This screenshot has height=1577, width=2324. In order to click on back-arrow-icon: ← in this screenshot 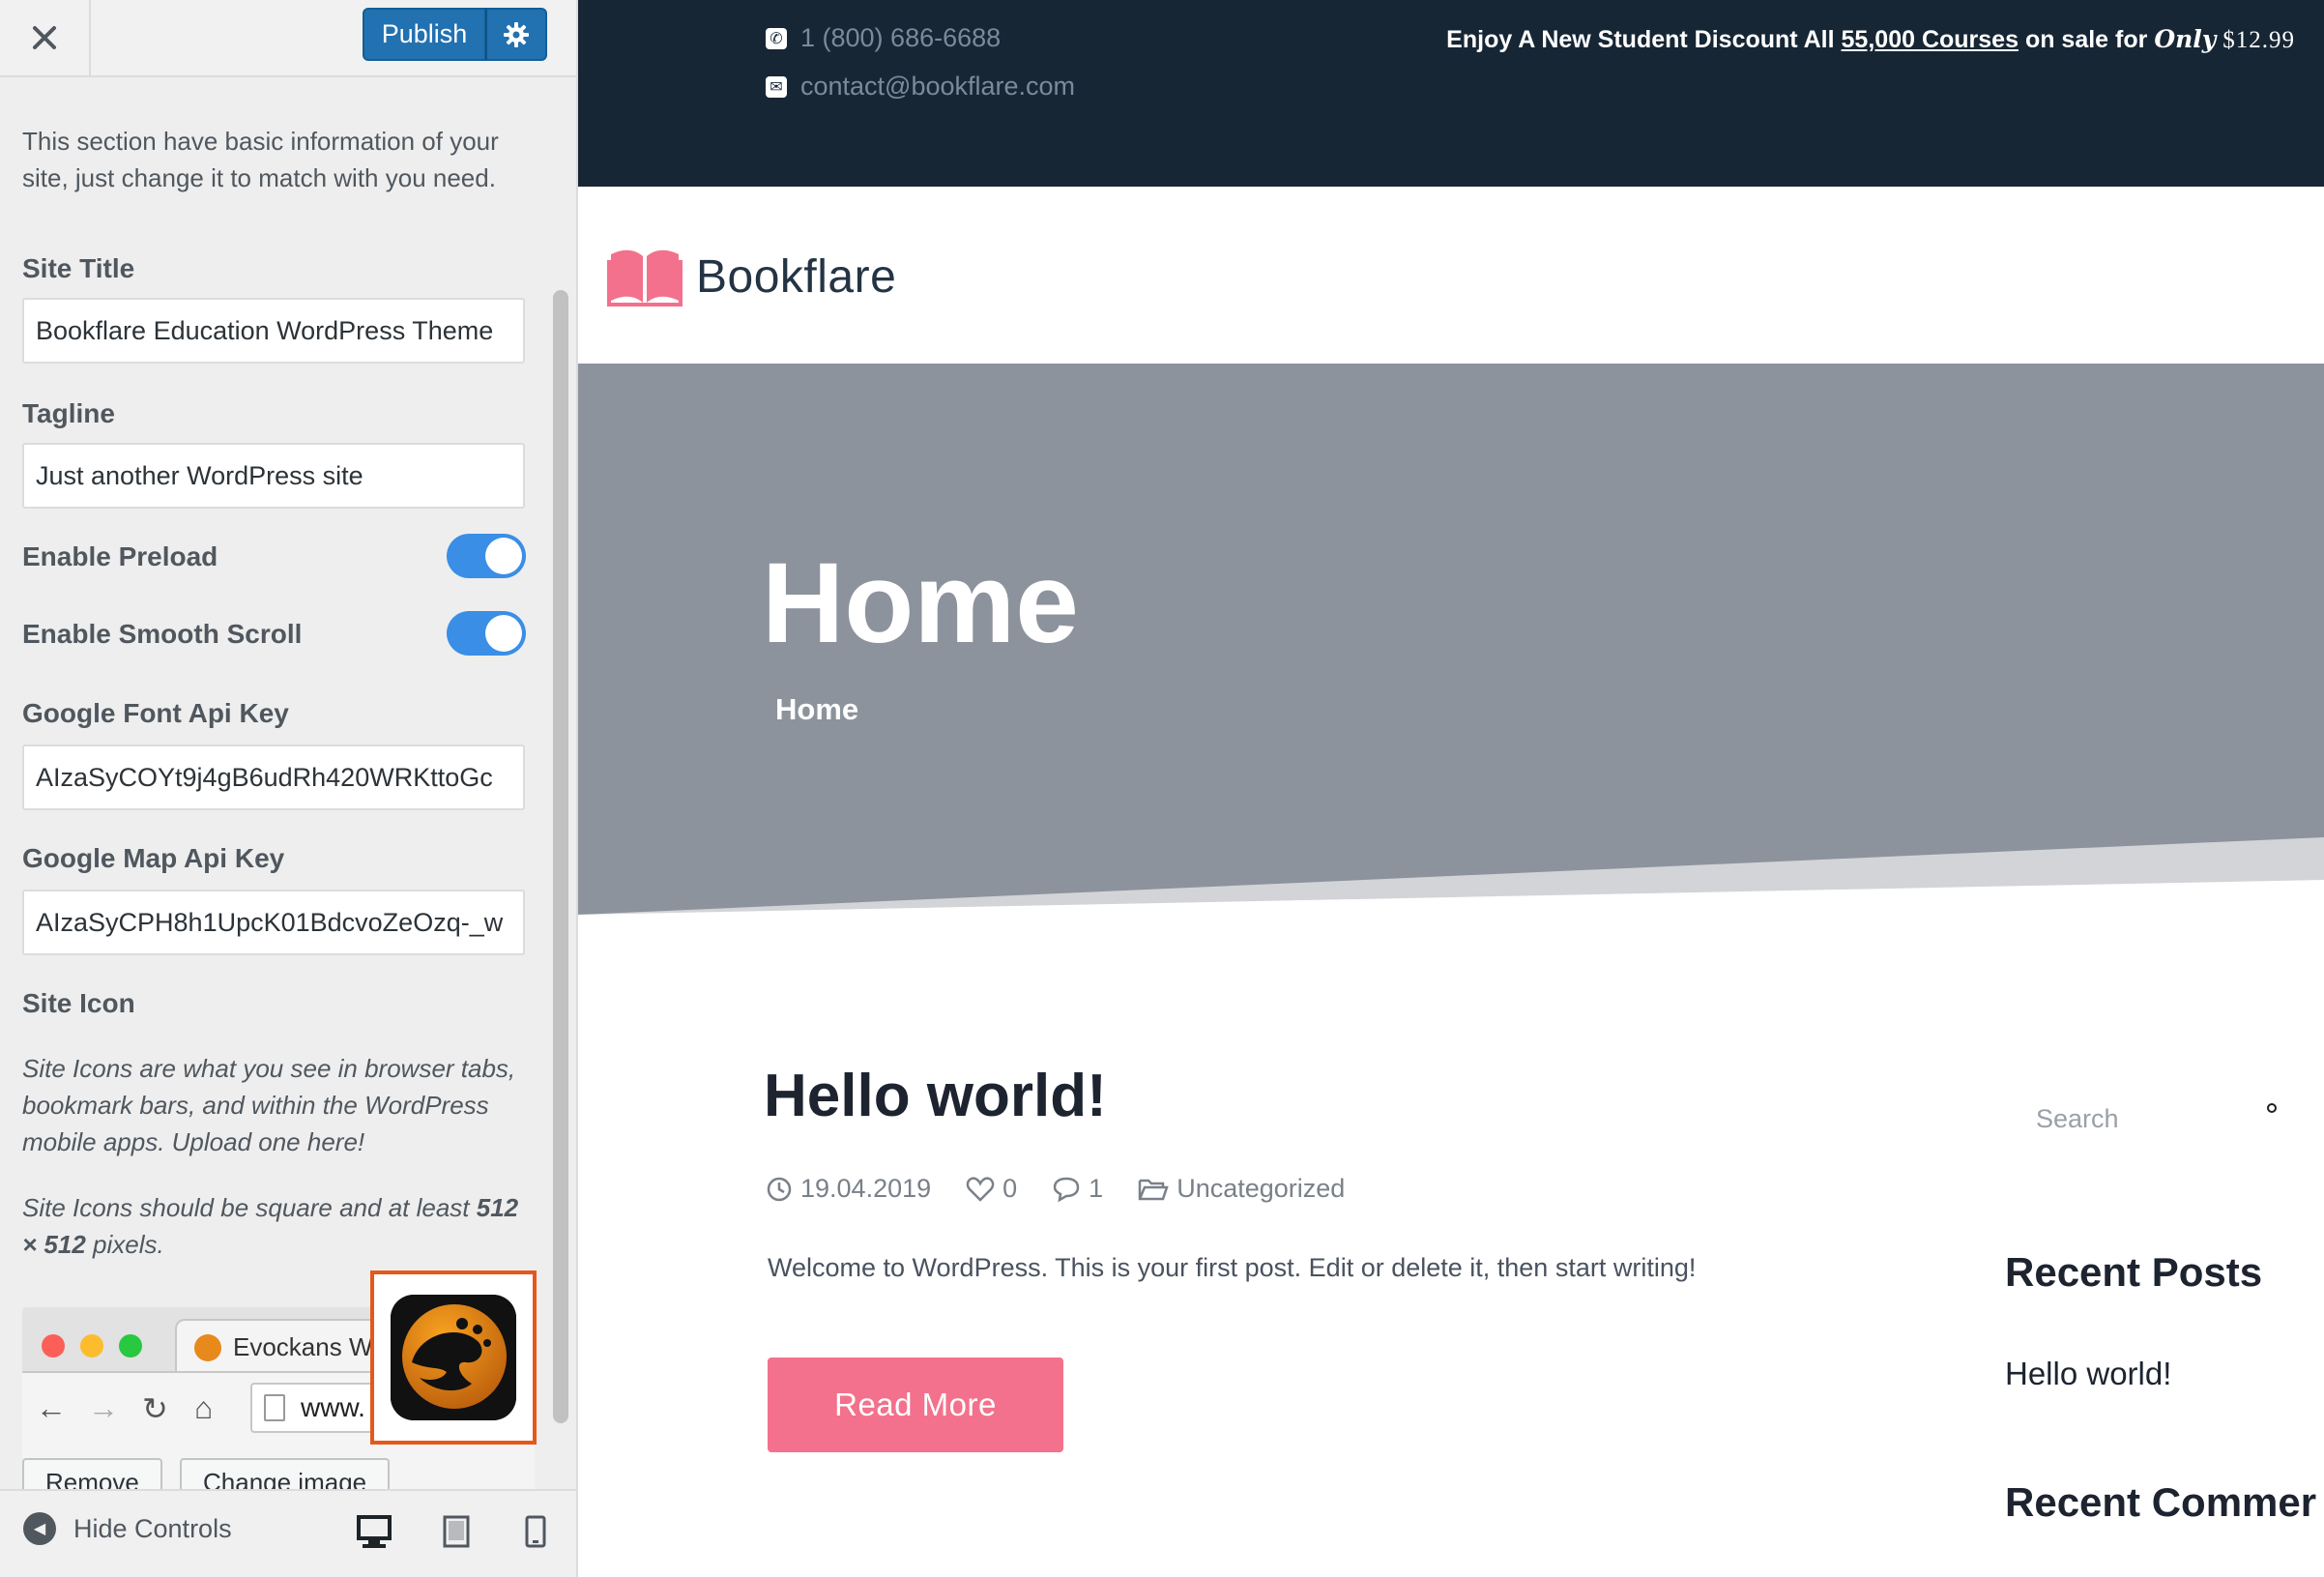, I will do `click(51, 1407)`.